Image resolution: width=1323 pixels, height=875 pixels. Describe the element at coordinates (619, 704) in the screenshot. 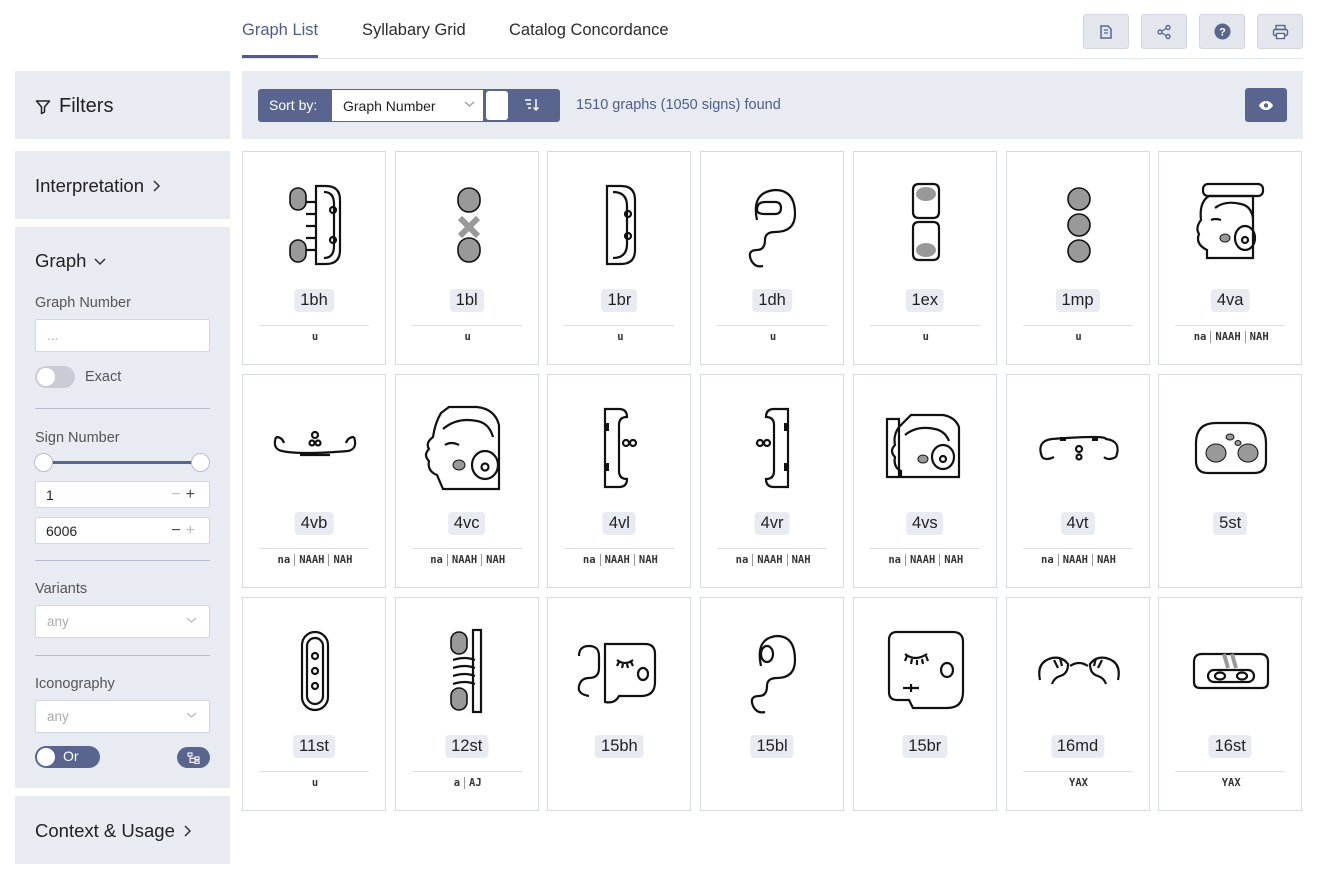

I see `graph-card: 15bh` at that location.